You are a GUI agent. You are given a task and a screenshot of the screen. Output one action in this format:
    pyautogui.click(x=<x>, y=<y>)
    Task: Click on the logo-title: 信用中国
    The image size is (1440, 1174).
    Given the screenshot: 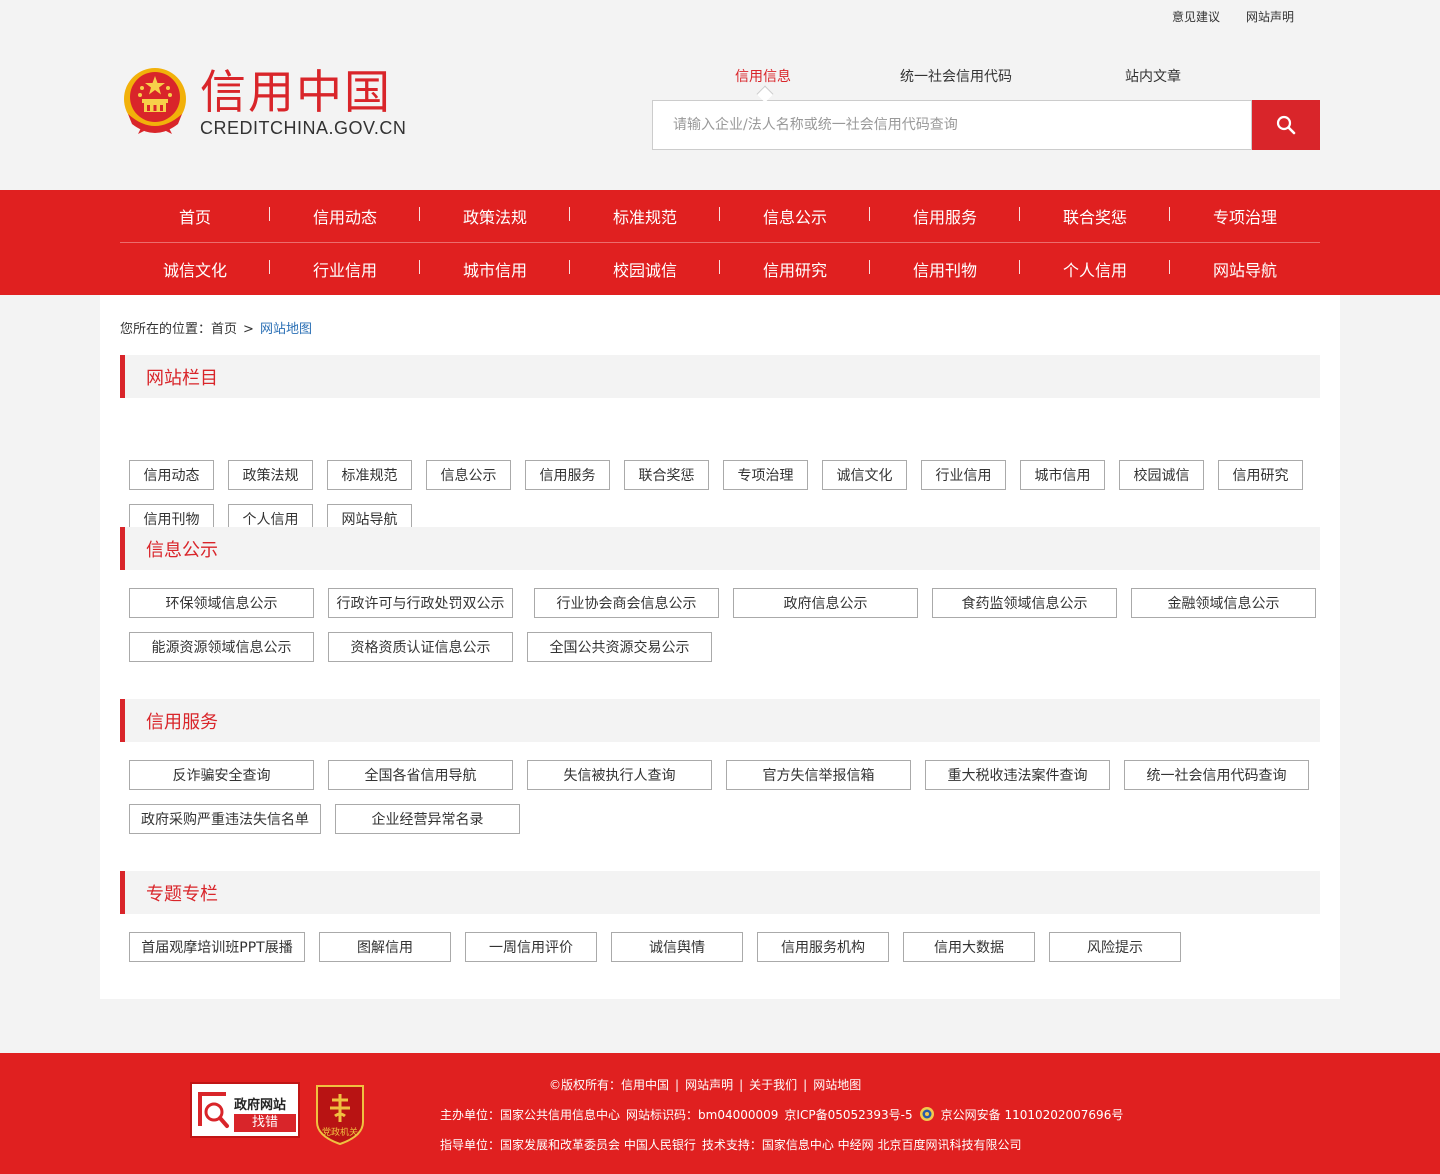 What is the action you would take?
    pyautogui.click(x=296, y=92)
    